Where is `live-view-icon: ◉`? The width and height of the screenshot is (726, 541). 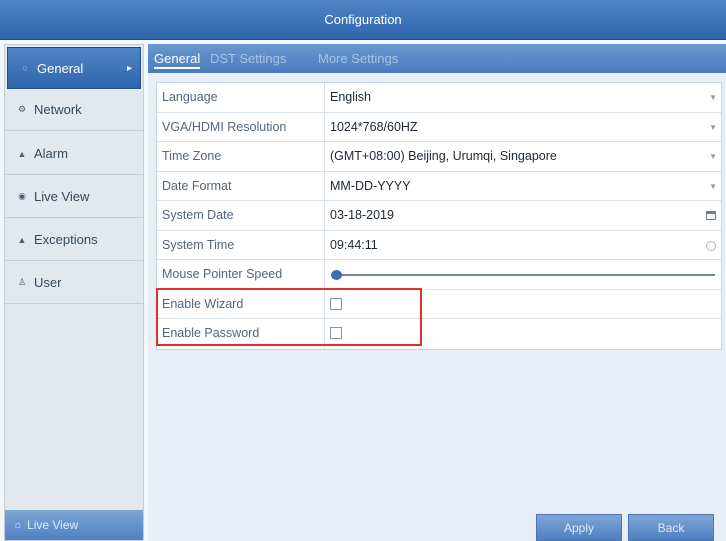
live-view-icon: ◉ is located at coordinates (22, 196).